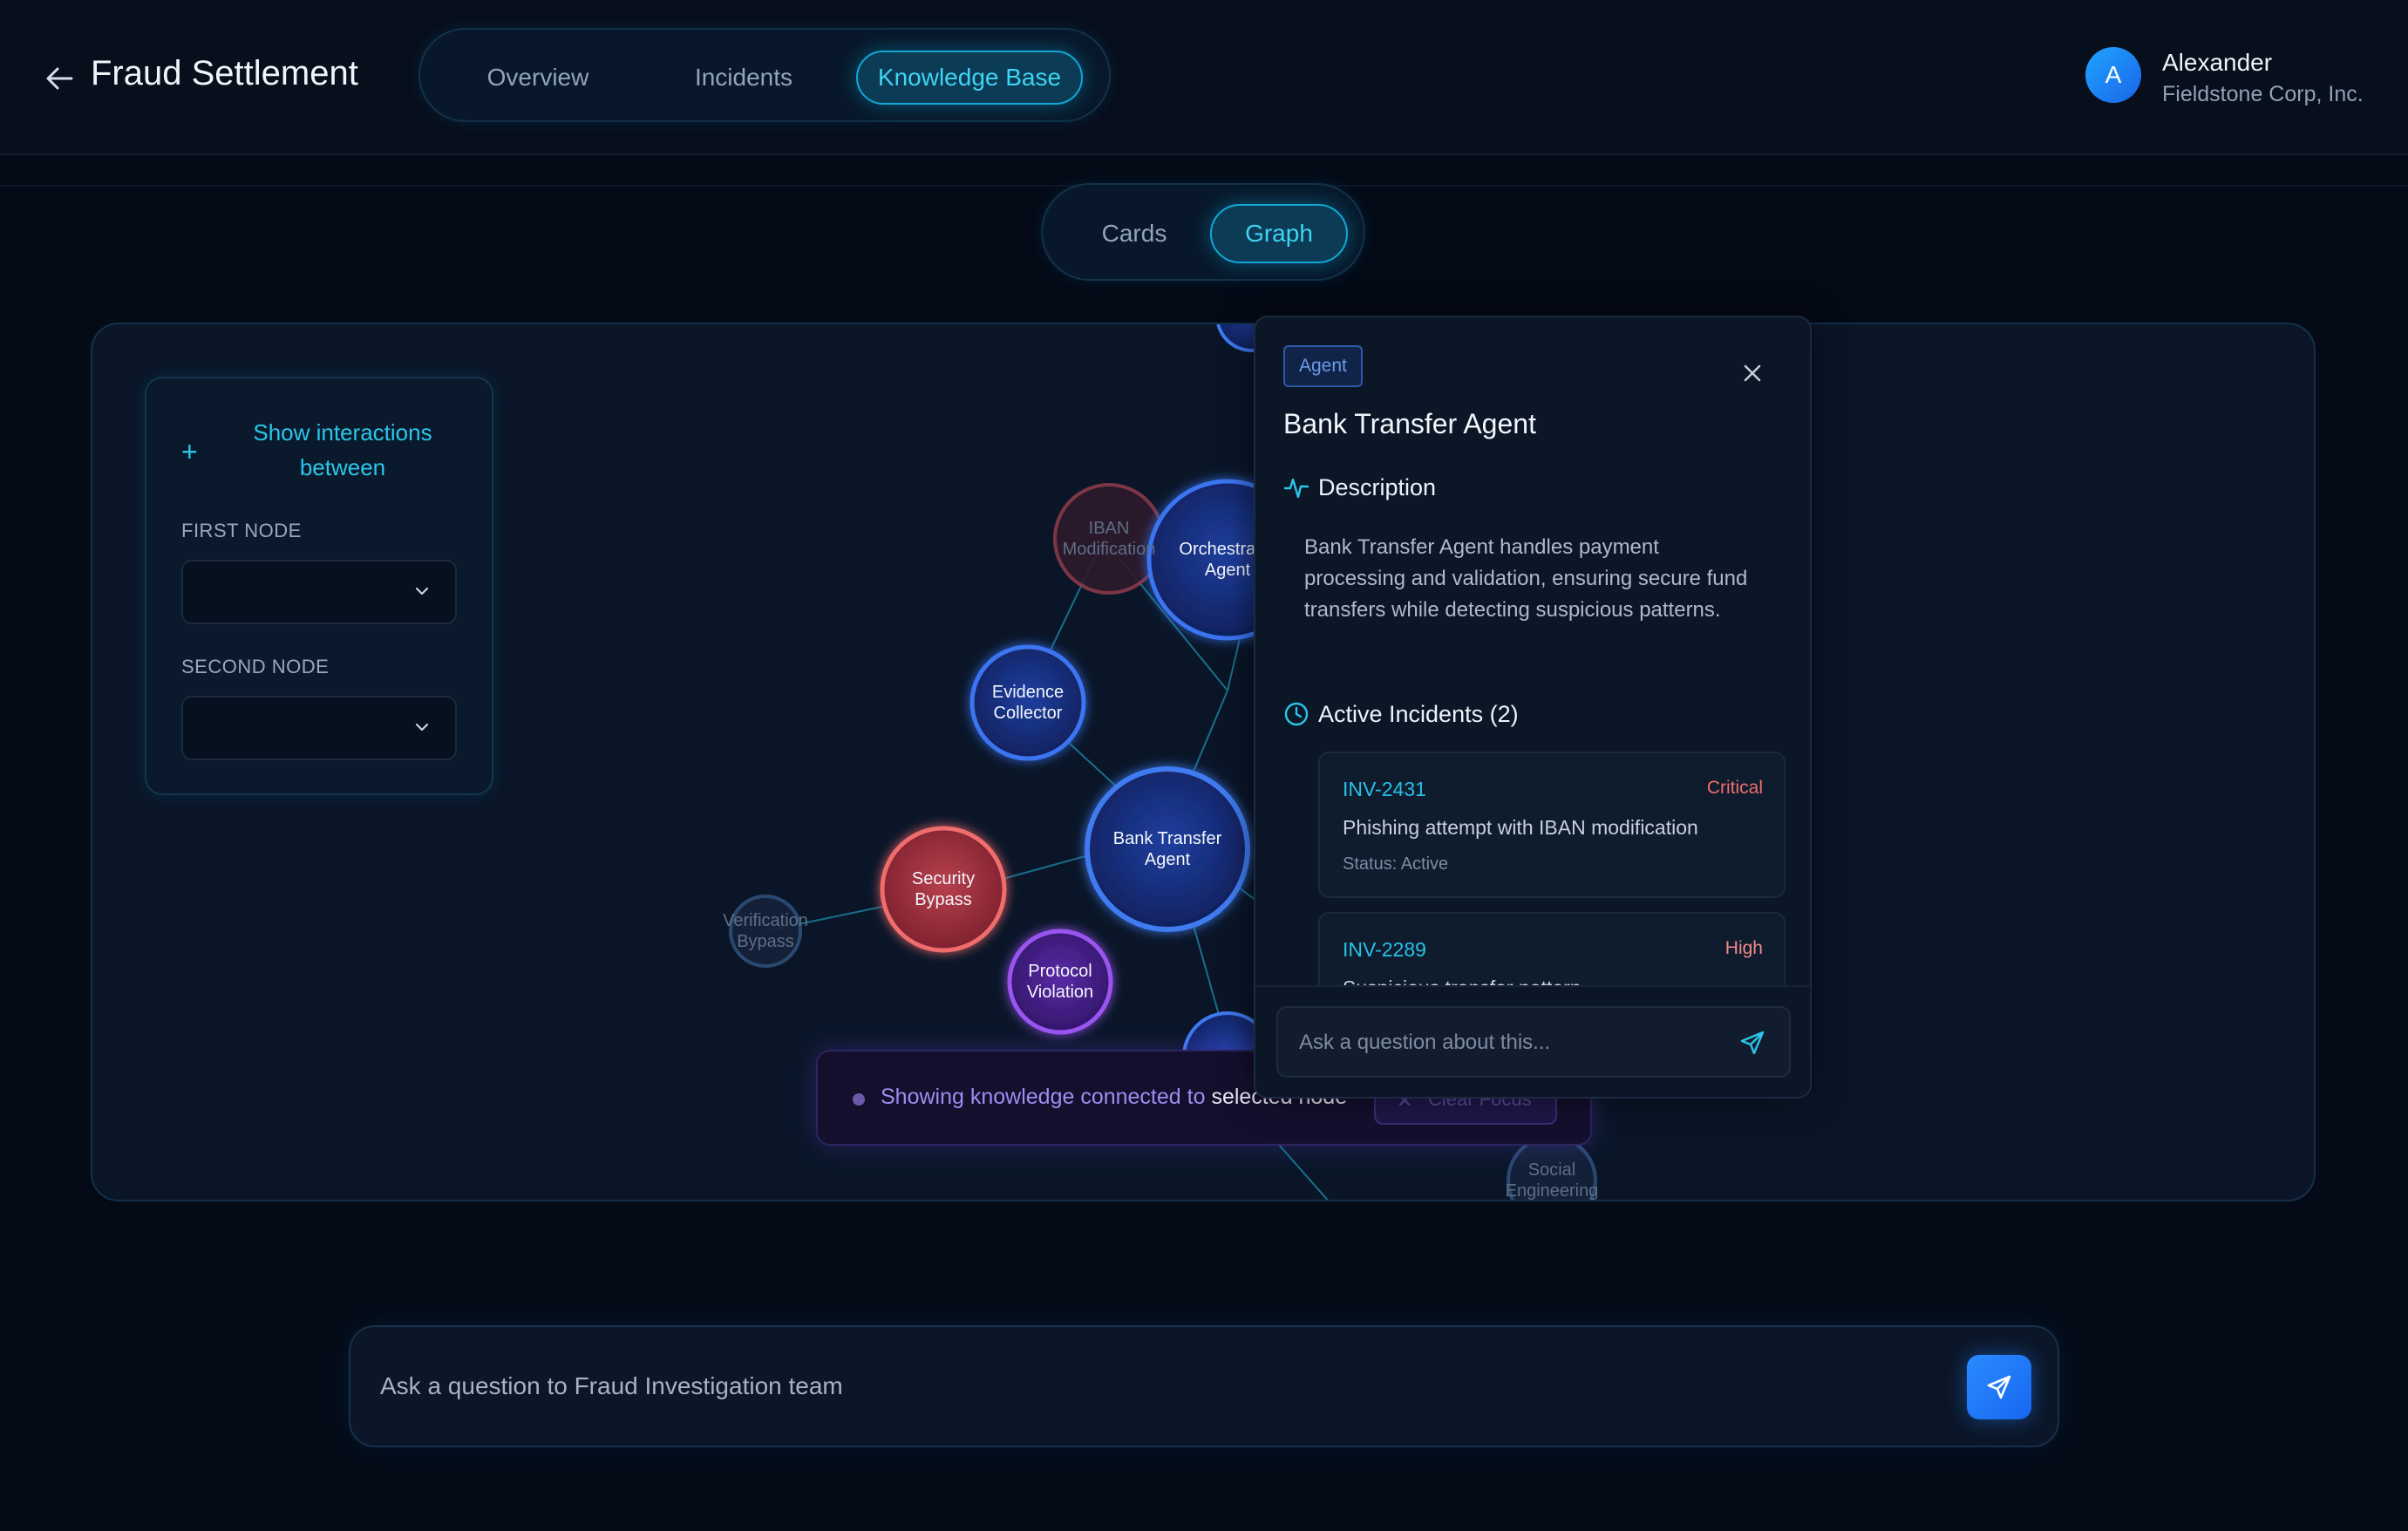 This screenshot has height=1531, width=2408. I want to click on node-label-verification: Verification Bypass, so click(765, 931).